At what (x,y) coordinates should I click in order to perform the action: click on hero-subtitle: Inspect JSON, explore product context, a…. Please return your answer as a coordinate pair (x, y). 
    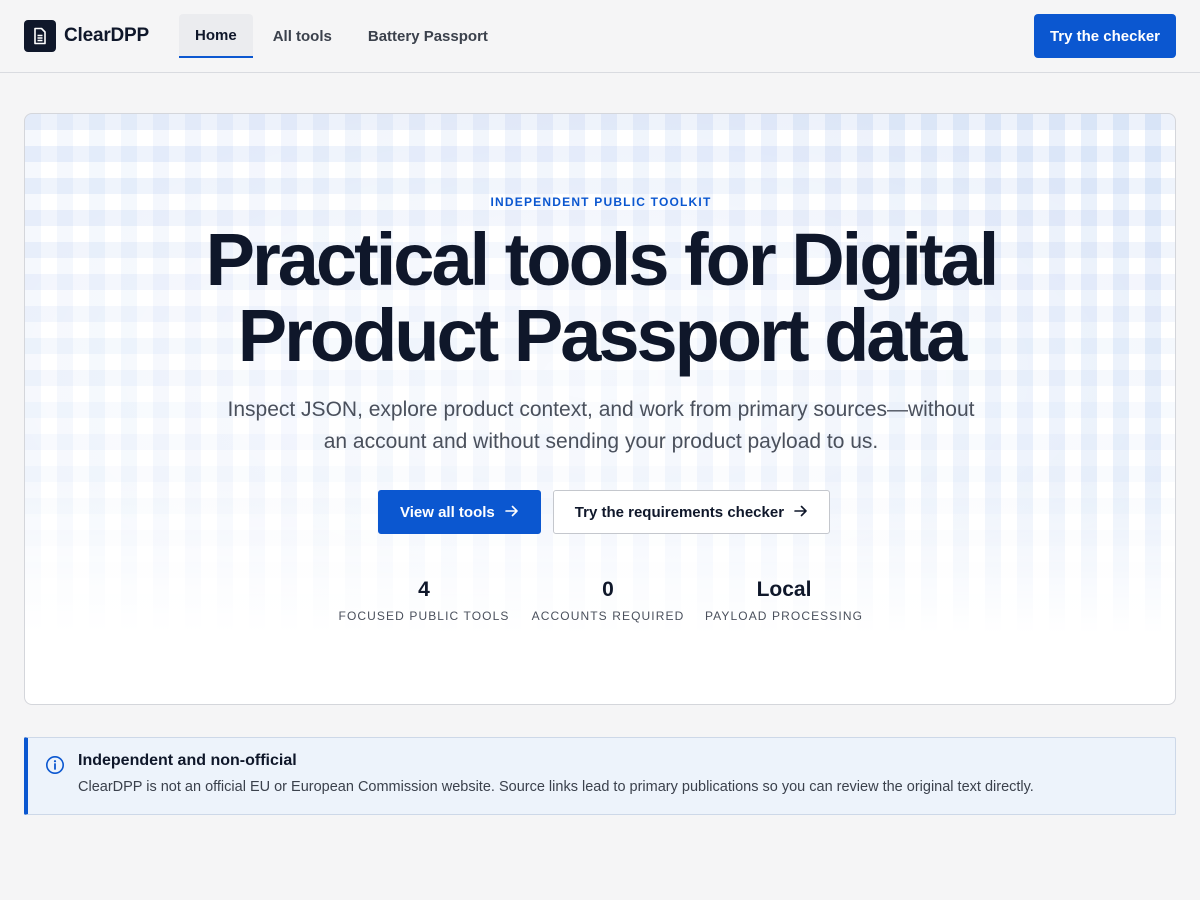
    Looking at the image, I should click on (601, 425).